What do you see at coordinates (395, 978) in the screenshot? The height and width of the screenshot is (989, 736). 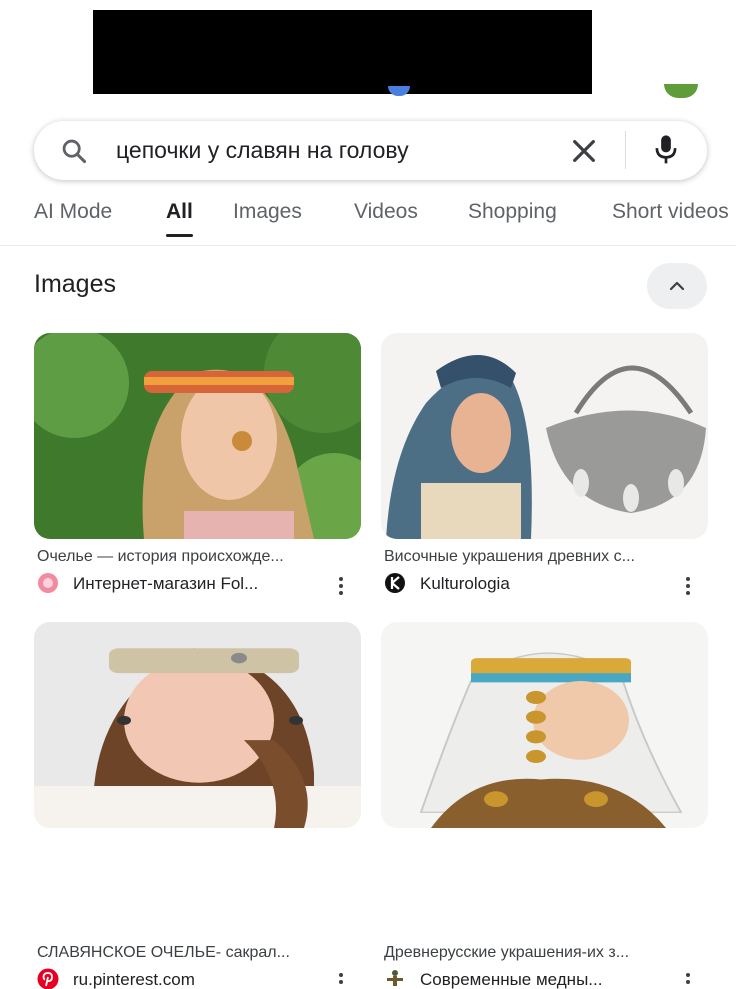 I see `figure-favicon-icon` at bounding box center [395, 978].